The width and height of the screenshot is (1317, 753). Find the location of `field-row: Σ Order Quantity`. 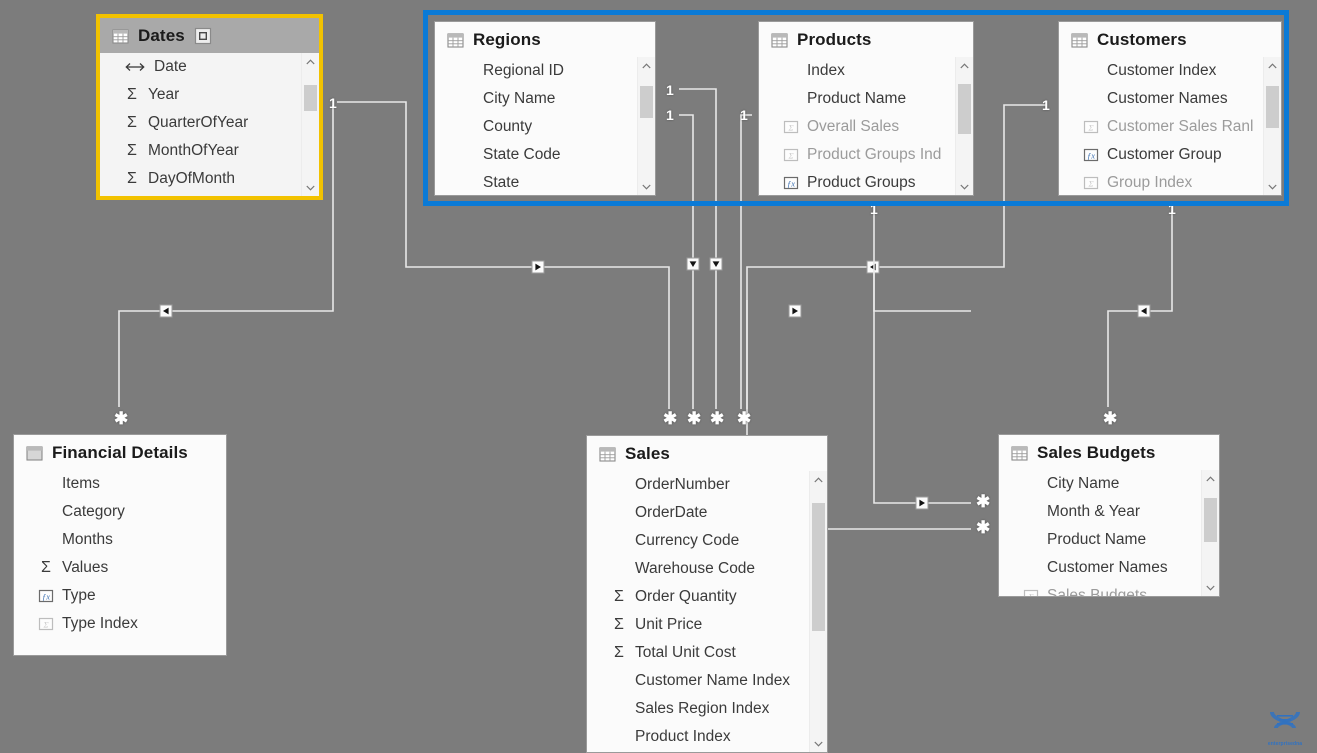

field-row: Σ Order Quantity is located at coordinates (707, 597).